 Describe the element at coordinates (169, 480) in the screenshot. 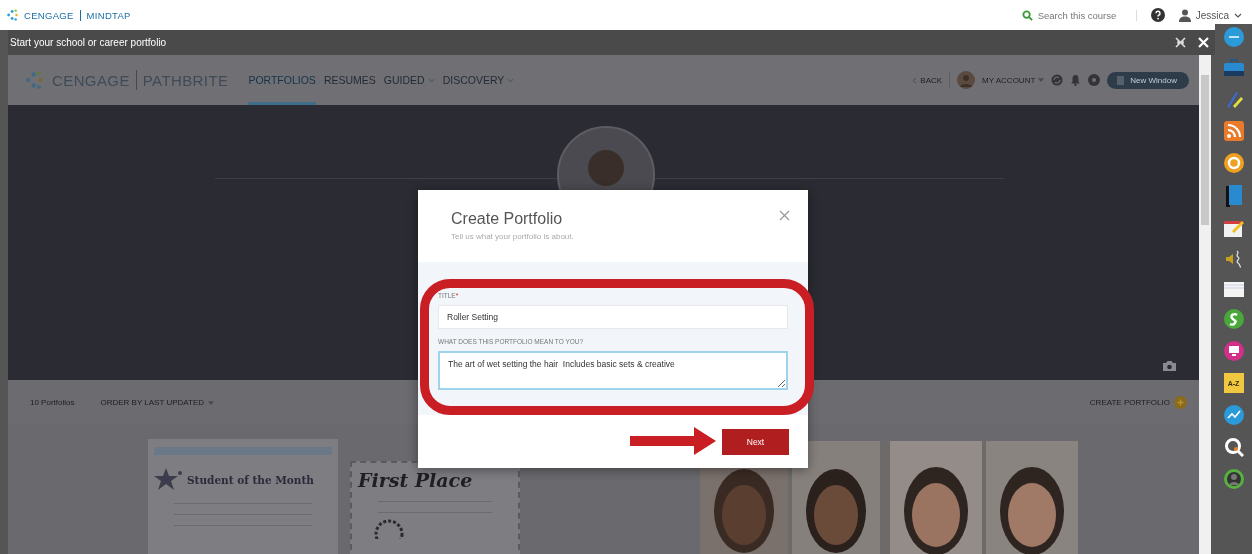

I see `star-icon` at that location.